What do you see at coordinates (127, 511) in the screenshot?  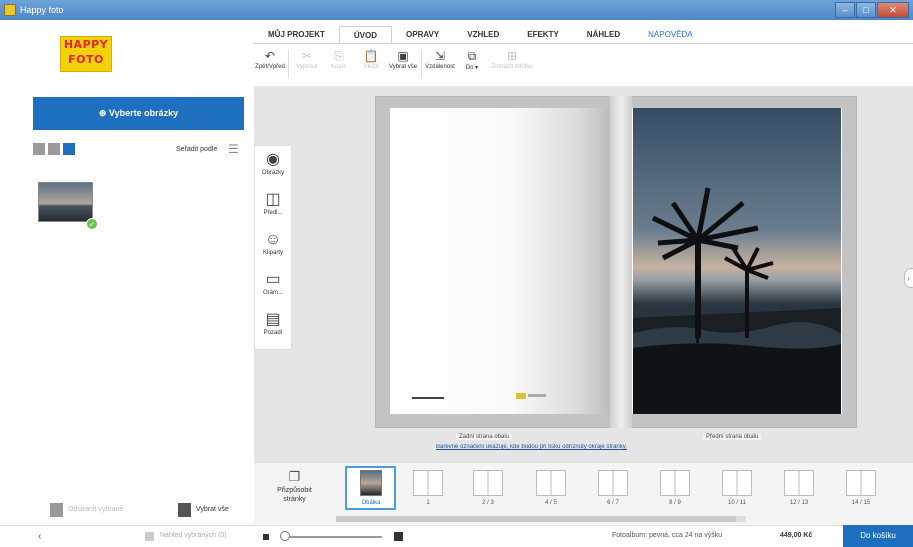 I see `sidebar-footer: Odstranit vybrané Vybrat vše` at bounding box center [127, 511].